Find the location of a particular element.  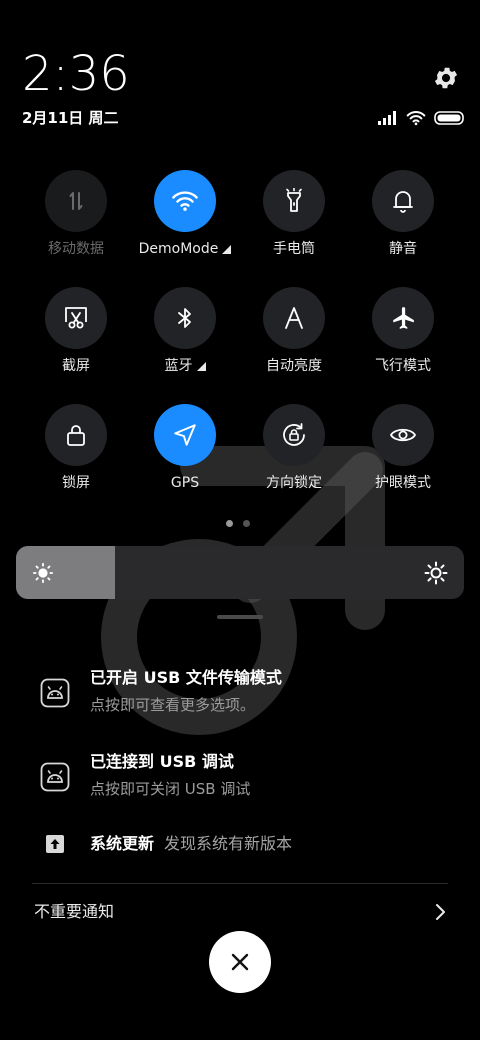

toggle-label-text: 静音 is located at coordinates (403, 249).